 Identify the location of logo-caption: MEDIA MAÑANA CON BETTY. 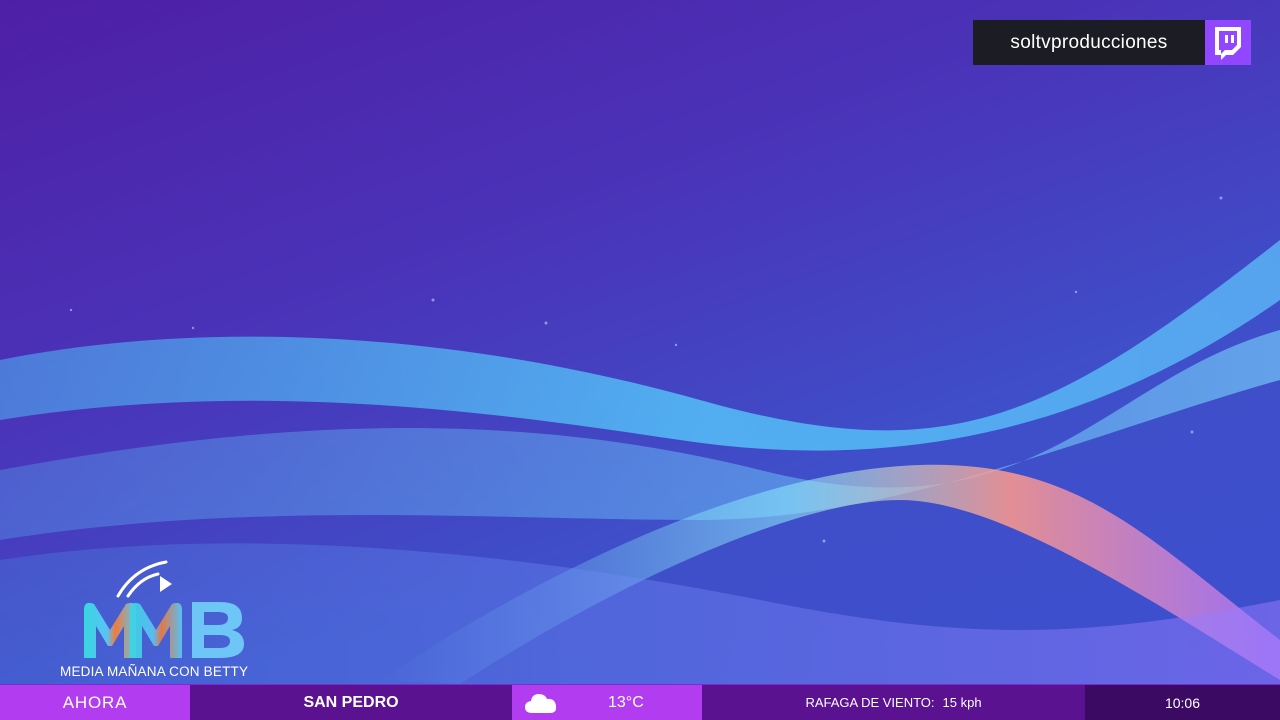
(154, 671).